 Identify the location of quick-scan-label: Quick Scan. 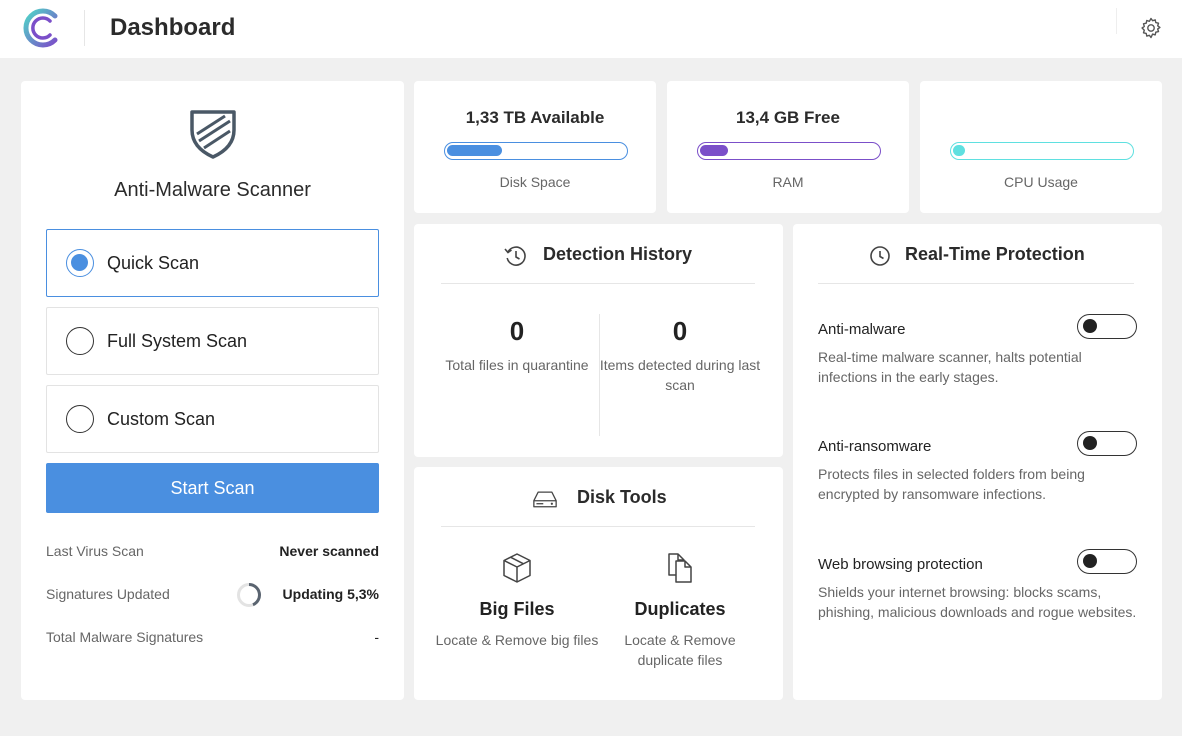
(153, 263).